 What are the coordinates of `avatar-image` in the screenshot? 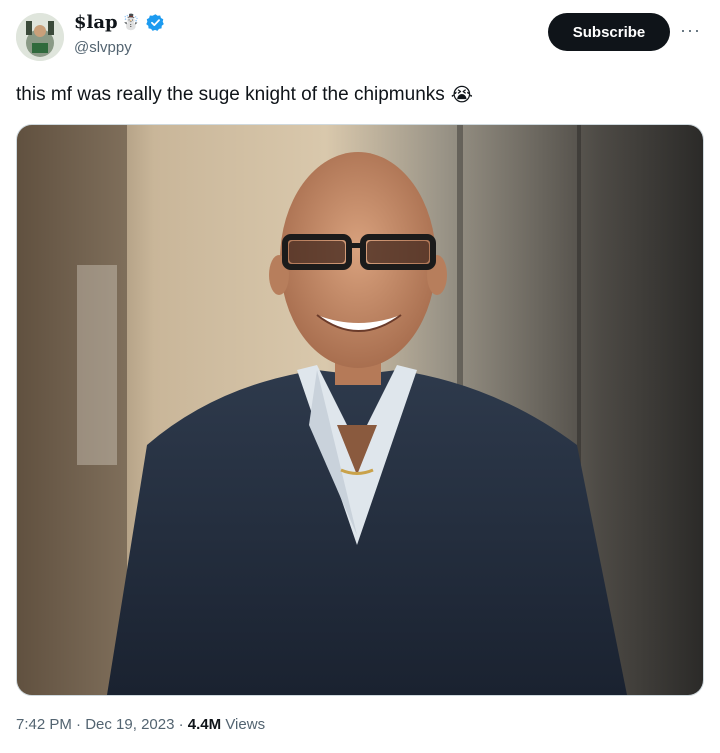 It's located at (40, 37).